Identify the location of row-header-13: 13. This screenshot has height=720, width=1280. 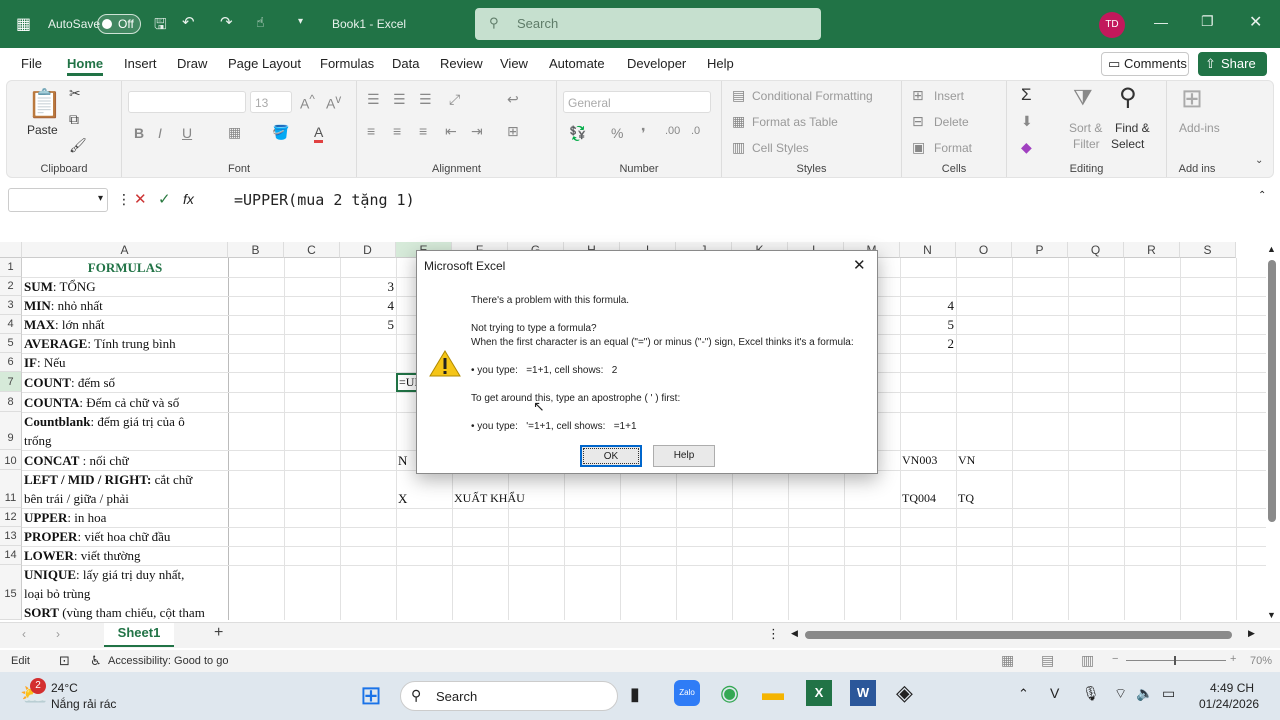
(11, 536).